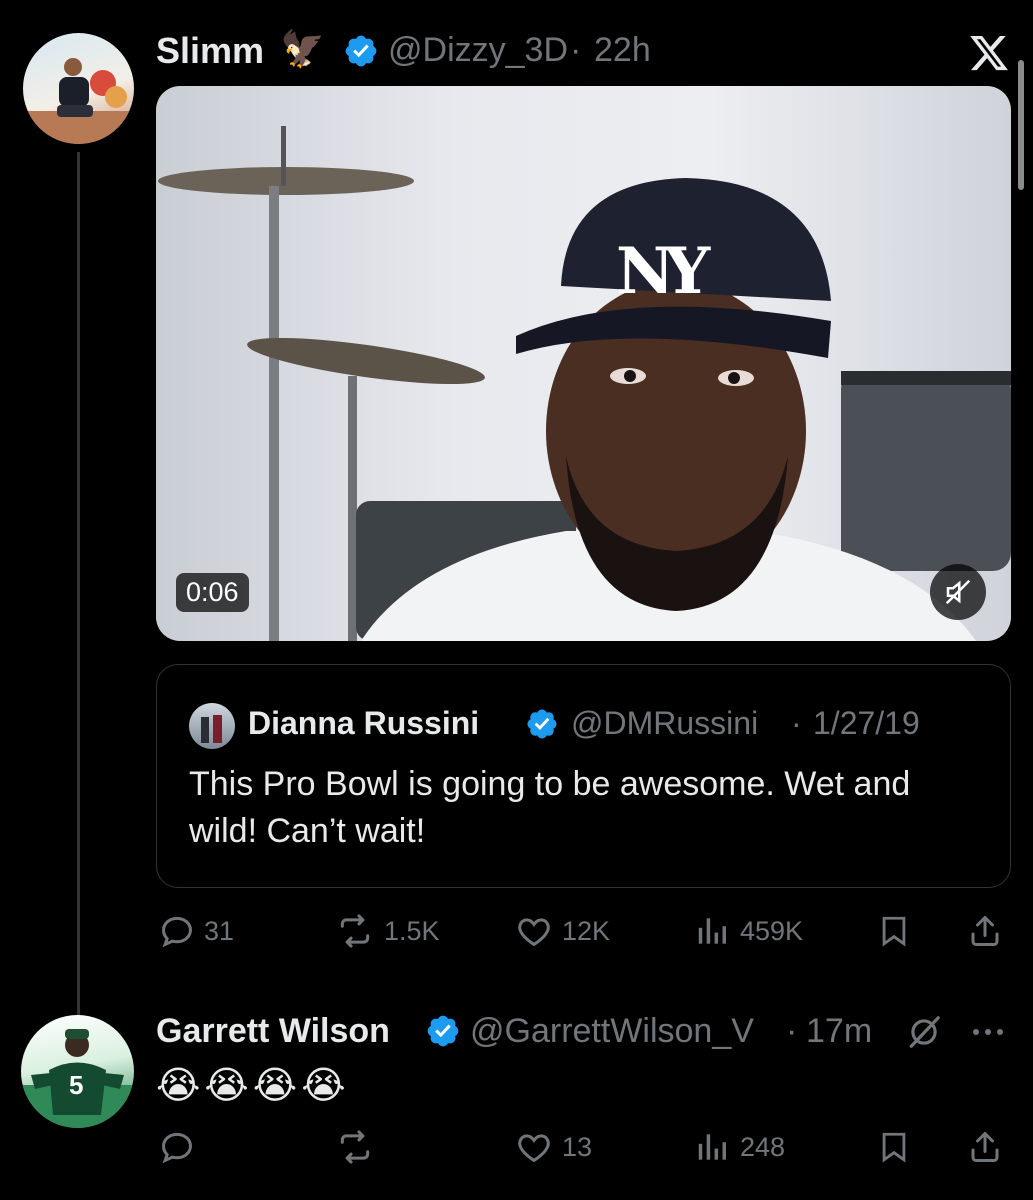 This screenshot has height=1200, width=1033. I want to click on avatar-slimm, so click(78, 88).